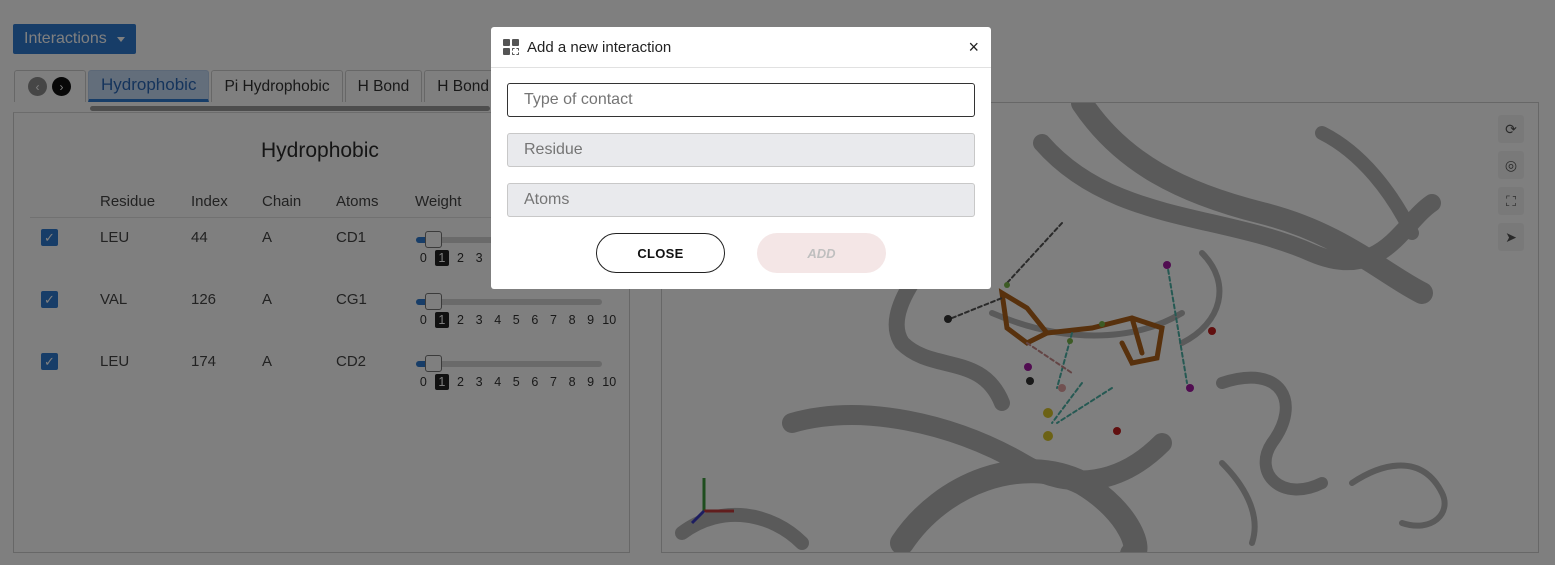 Image resolution: width=1555 pixels, height=565 pixels. I want to click on dialog-title: Add a new interaction, so click(599, 47).